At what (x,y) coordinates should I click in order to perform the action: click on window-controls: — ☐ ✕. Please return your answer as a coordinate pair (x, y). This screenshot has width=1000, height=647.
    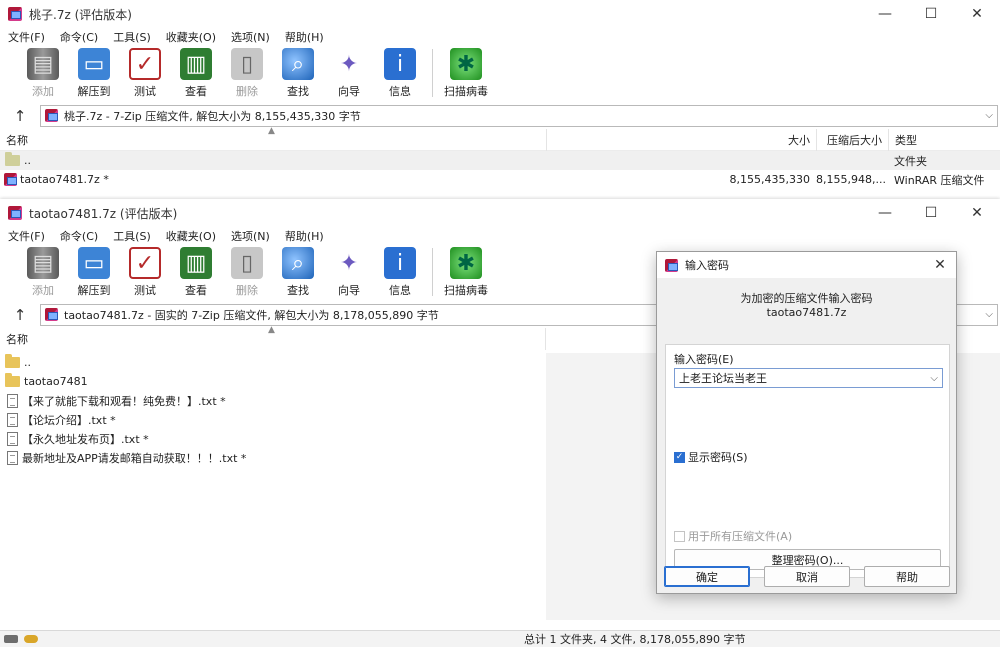
    Looking at the image, I should click on (931, 213).